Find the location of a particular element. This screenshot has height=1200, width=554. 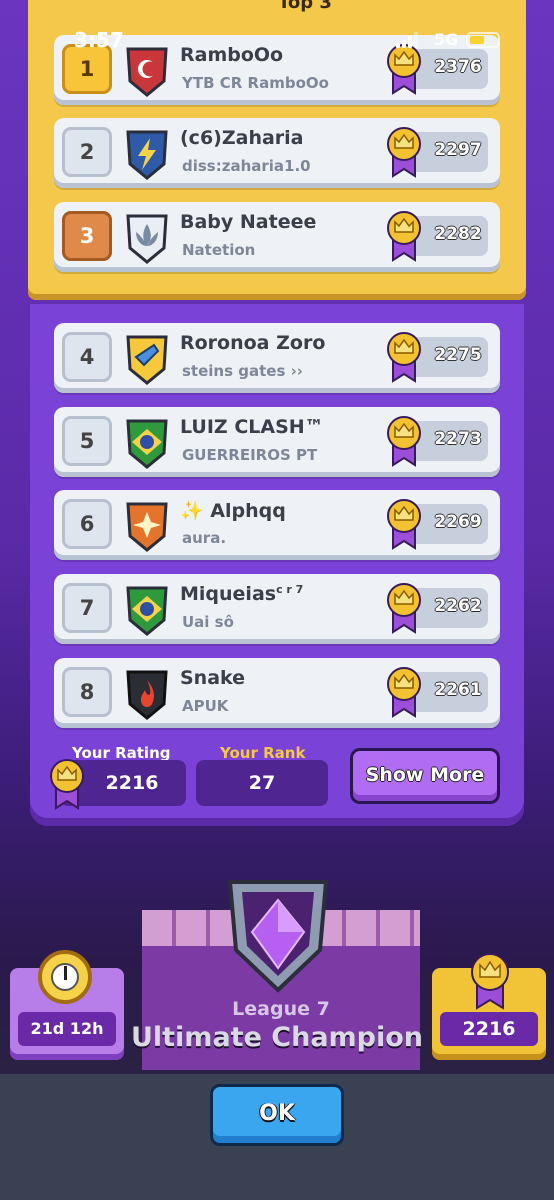

leaderboard-row: 4 Roronoa Zoro steins gates ›› 2275 is located at coordinates (277, 358).